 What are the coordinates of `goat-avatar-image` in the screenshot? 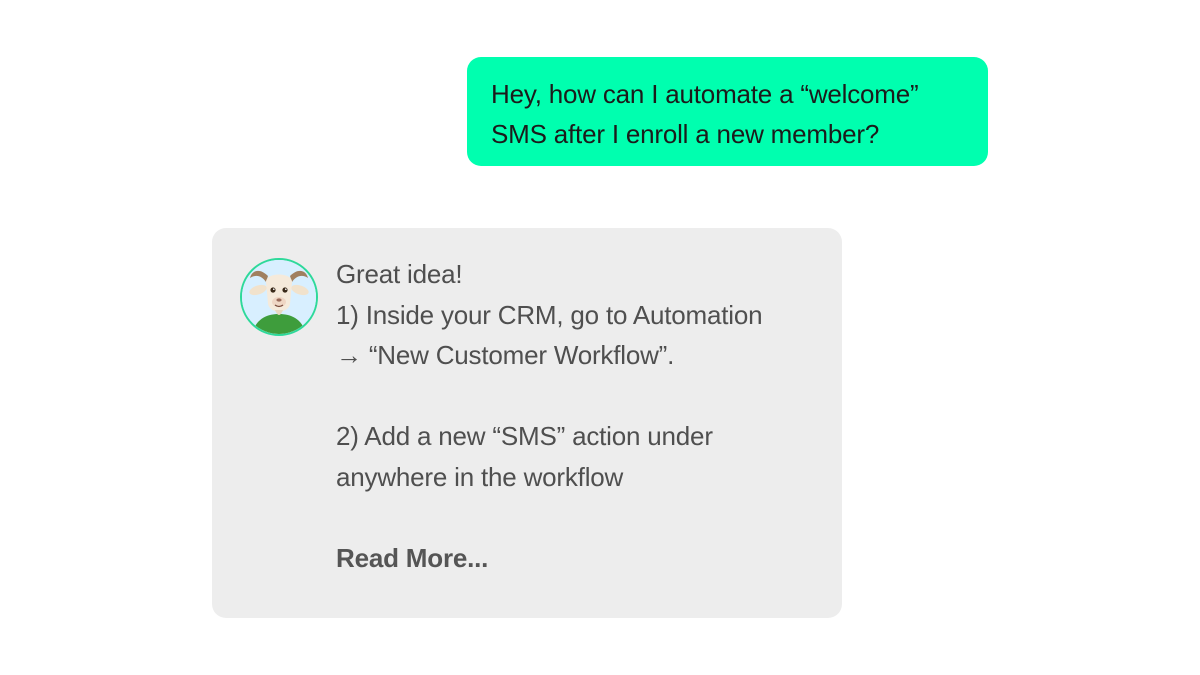 It's located at (279, 297).